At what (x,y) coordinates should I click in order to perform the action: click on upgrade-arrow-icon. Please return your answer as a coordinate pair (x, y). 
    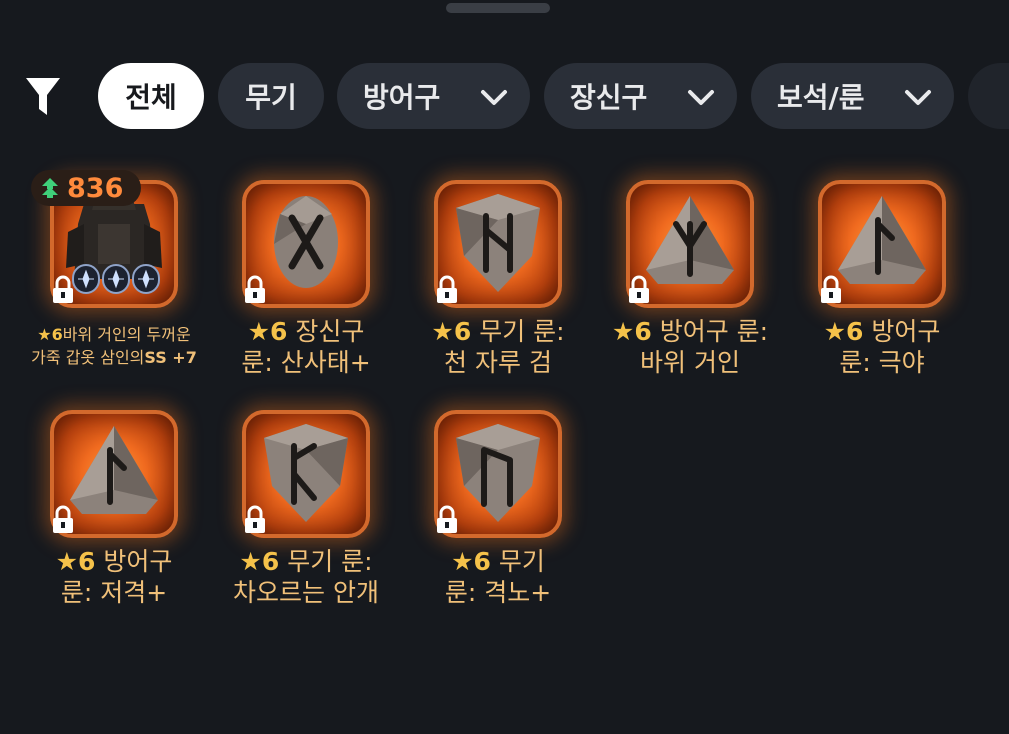
    Looking at the image, I should click on (50, 188).